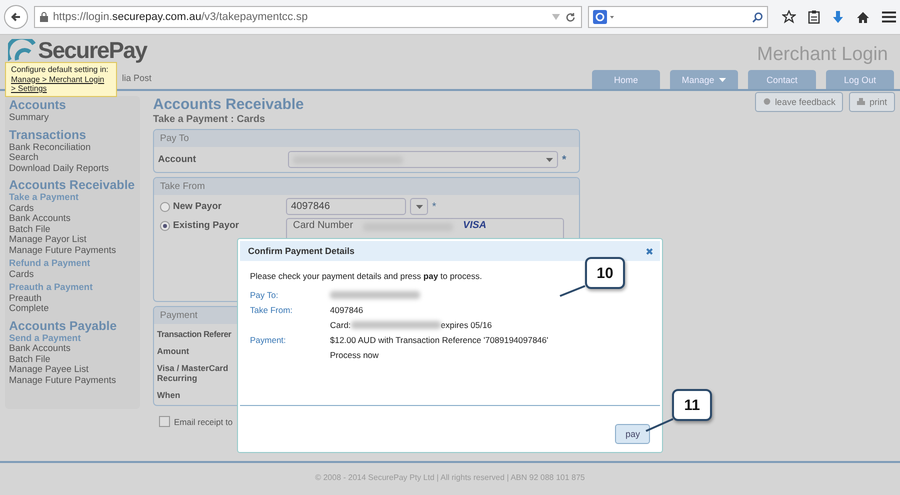 The height and width of the screenshot is (495, 900). I want to click on copyright-text: © 2008 - 2014 SecurePay Pty Ltd | All rights reserved | ABN 92 088 101 875, so click(450, 477).